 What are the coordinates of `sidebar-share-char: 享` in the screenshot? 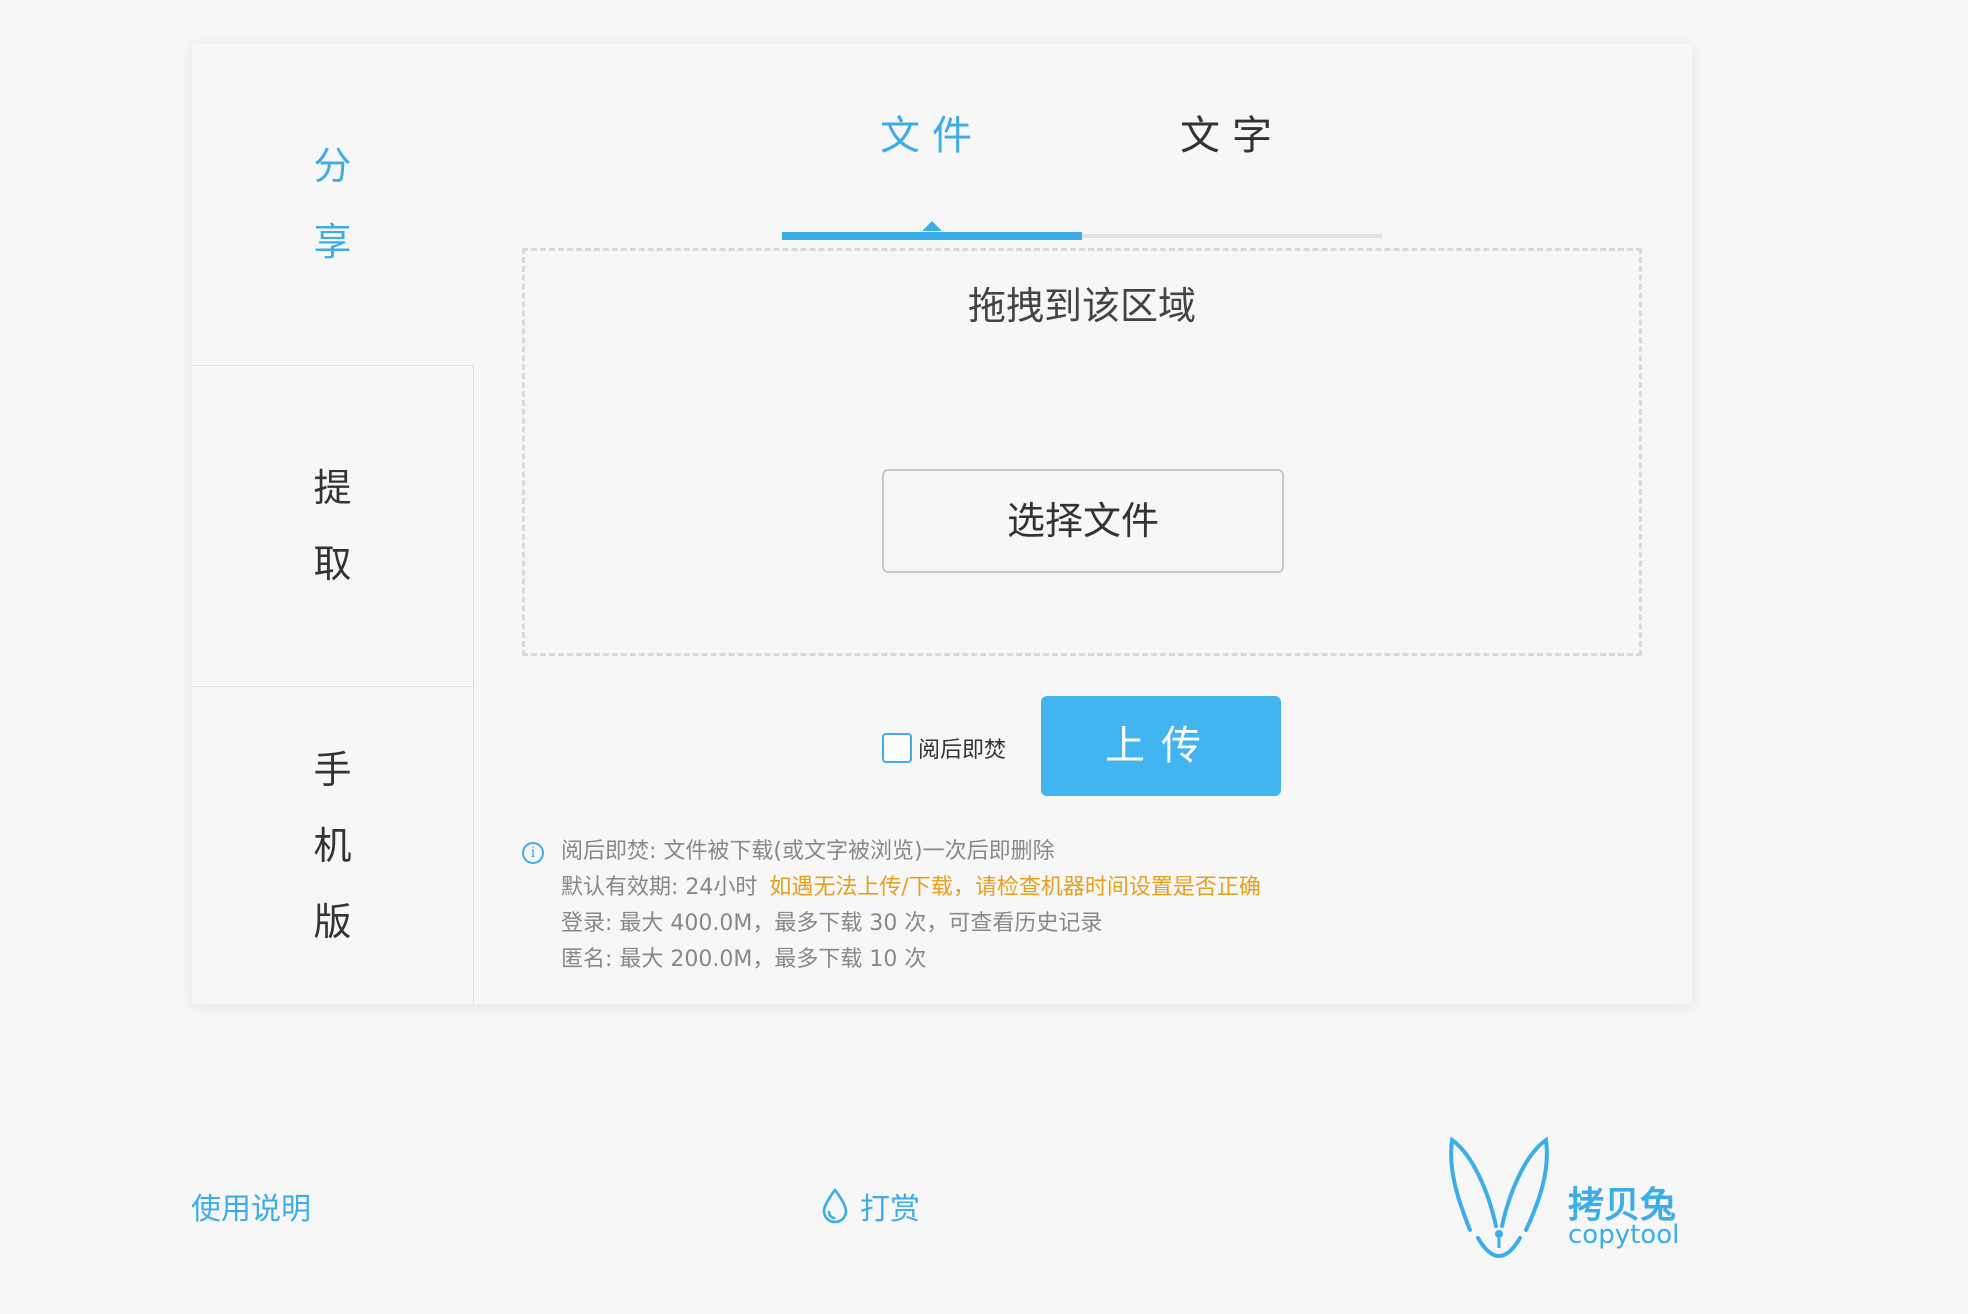 It's located at (332, 242).